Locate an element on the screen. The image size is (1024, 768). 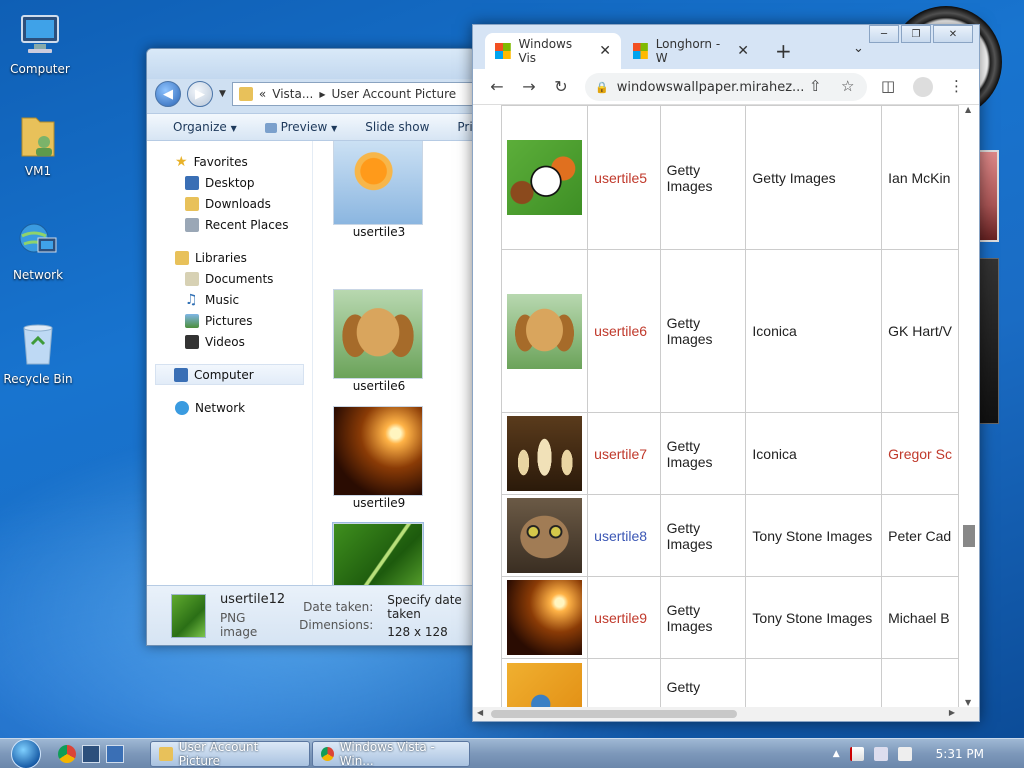
table-cell-name: usertile9 is located at coordinates (624, 617).